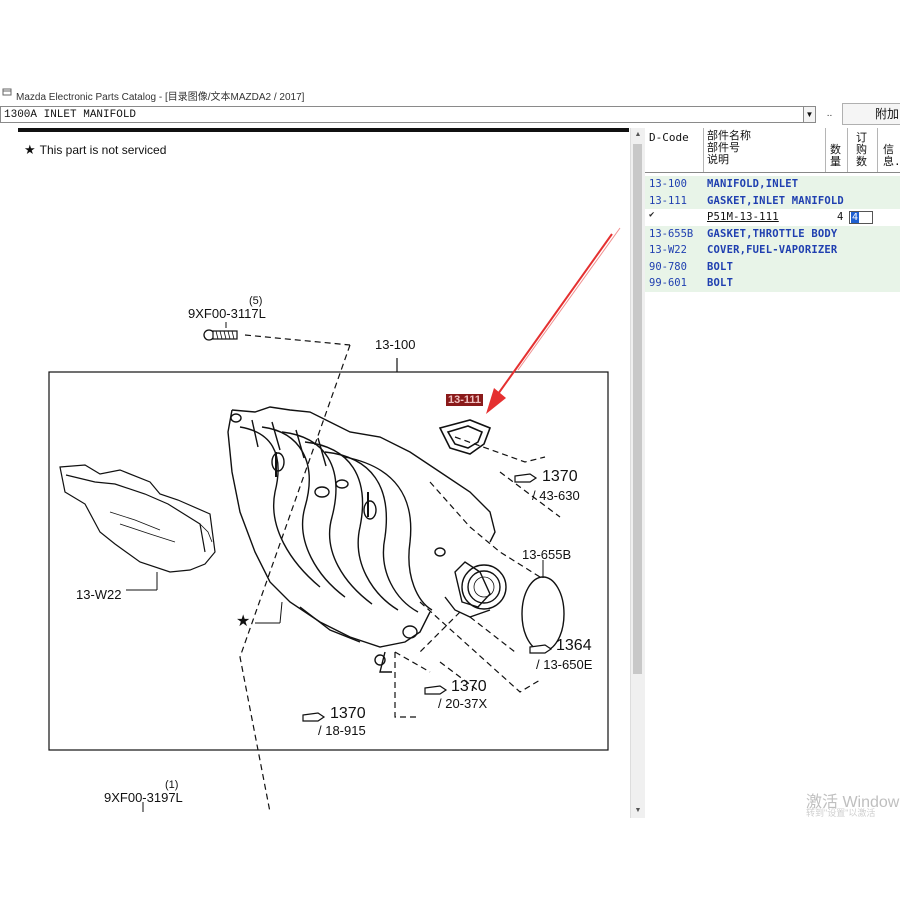  I want to click on parts-row: 13-111 GASKET,INLET MANIFOLD, so click(772, 201).